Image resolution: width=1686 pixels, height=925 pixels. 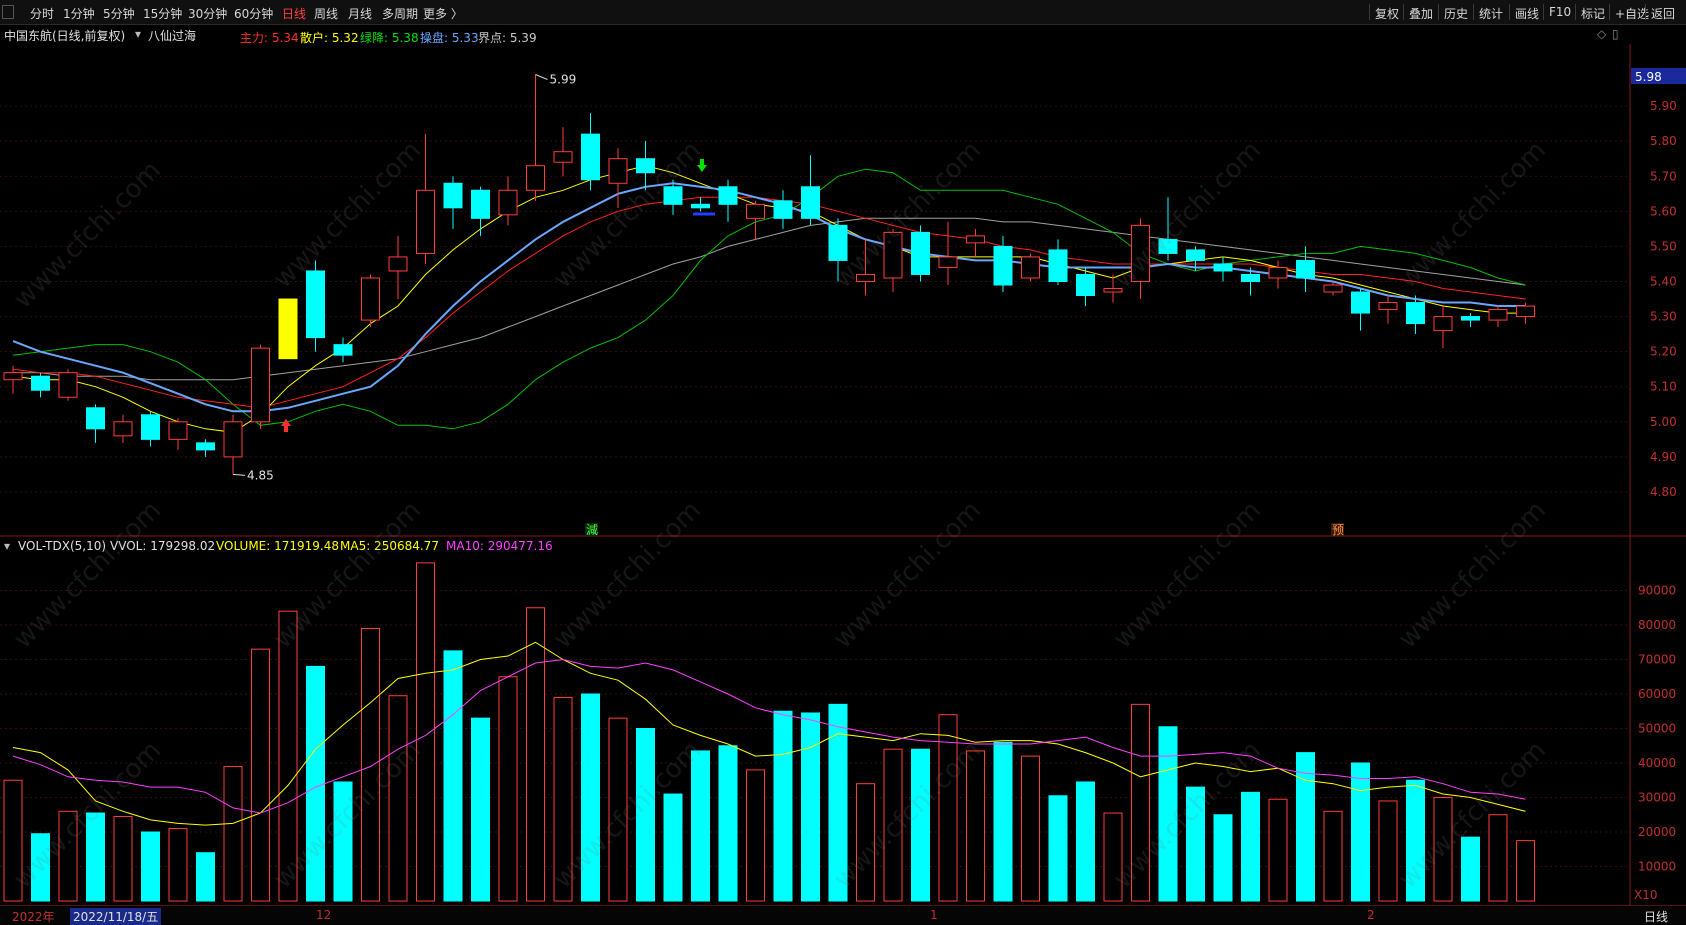 I want to click on volume-tick-label: 30000, so click(x=1657, y=798).